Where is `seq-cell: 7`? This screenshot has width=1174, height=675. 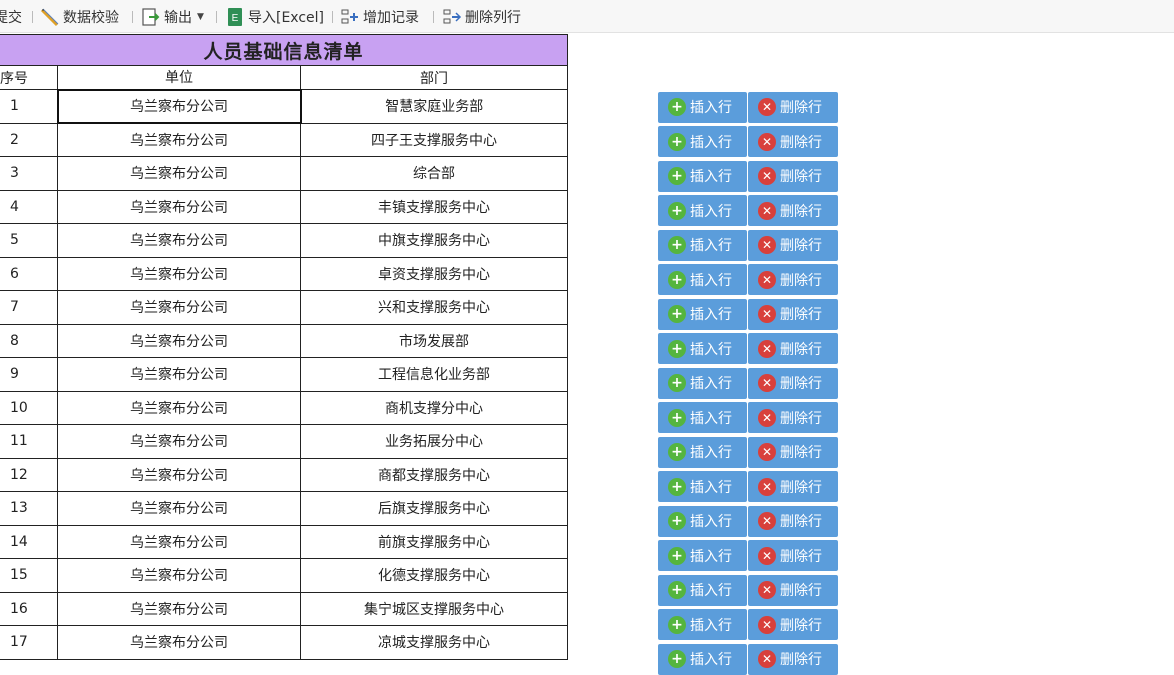 seq-cell: 7 is located at coordinates (29, 307).